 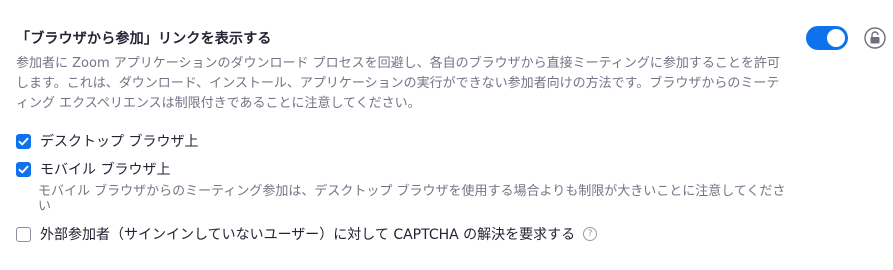 I want to click on toggle-knob, so click(x=836, y=38).